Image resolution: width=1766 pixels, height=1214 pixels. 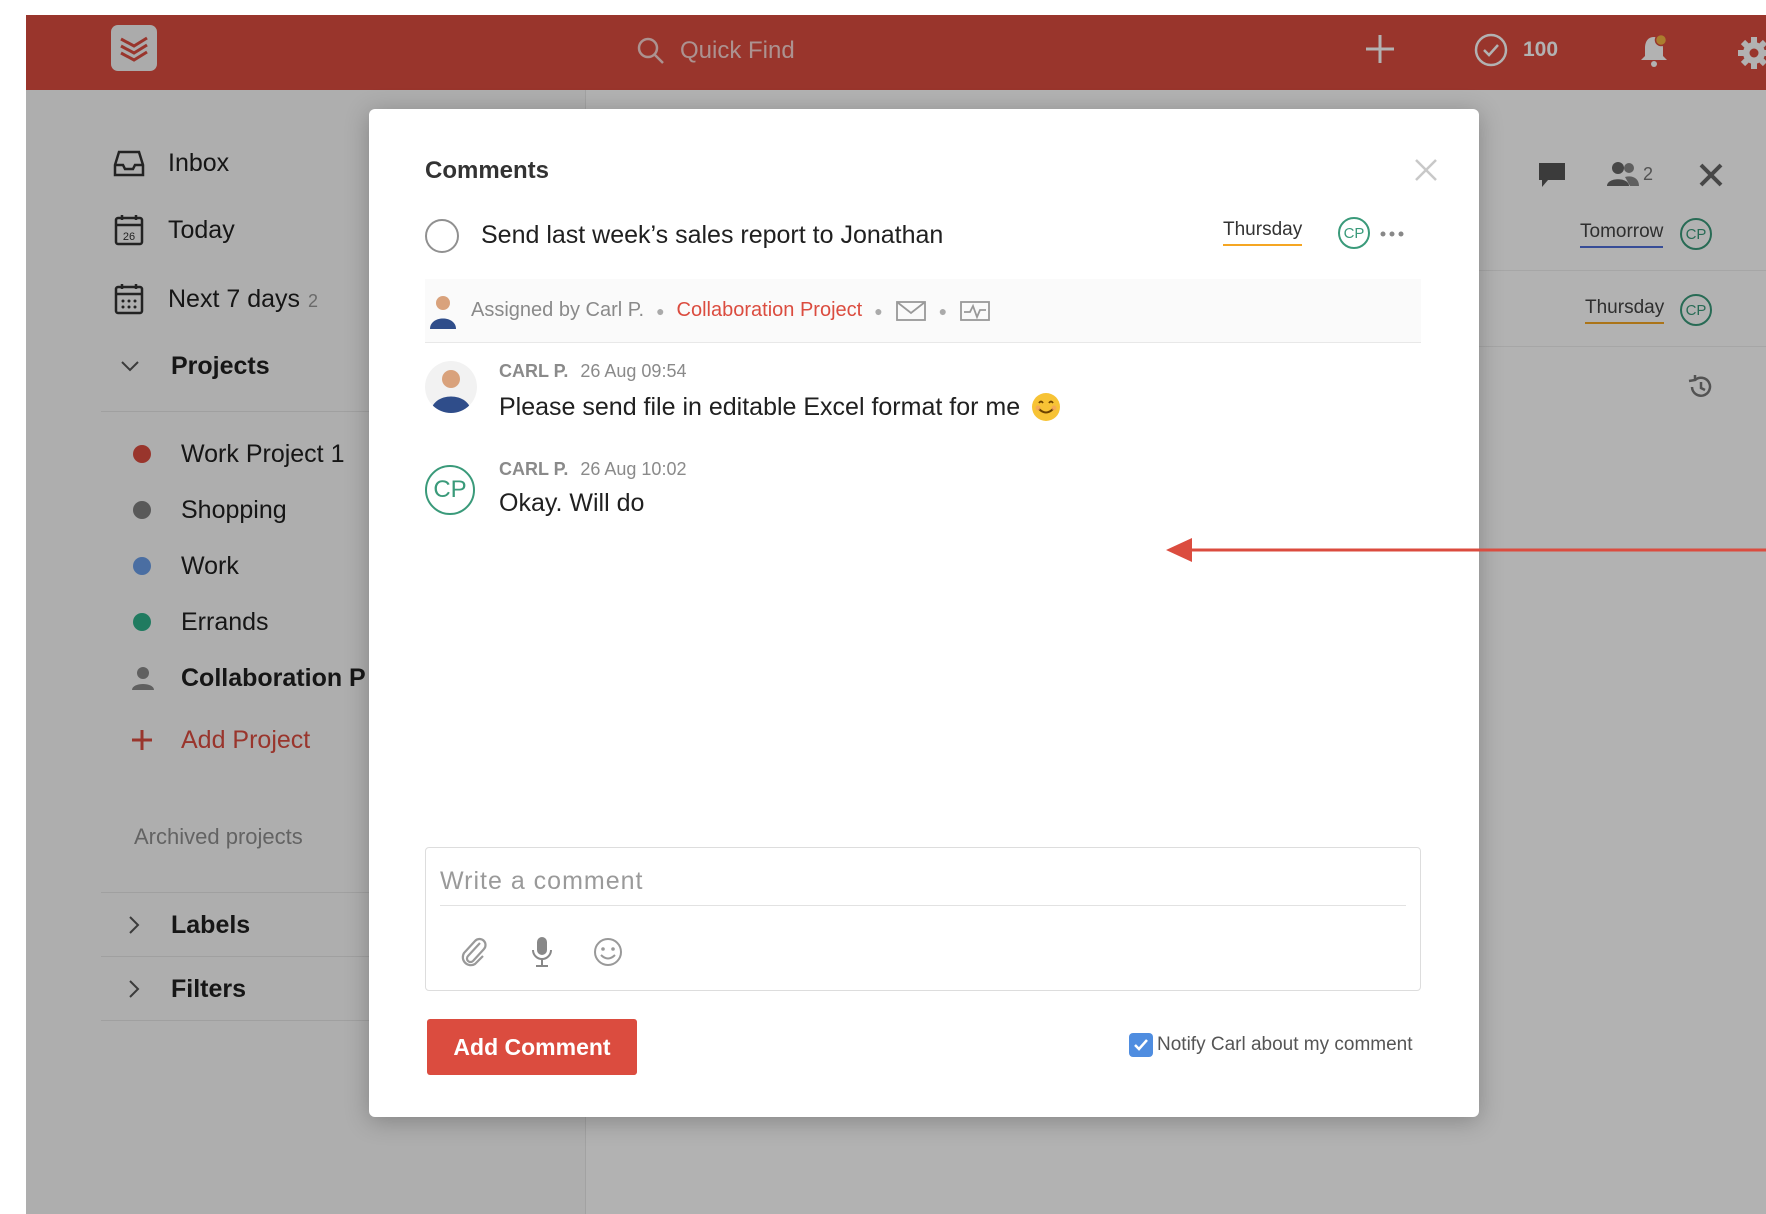 What do you see at coordinates (770, 310) in the screenshot?
I see `project-link: Collaboration Project` at bounding box center [770, 310].